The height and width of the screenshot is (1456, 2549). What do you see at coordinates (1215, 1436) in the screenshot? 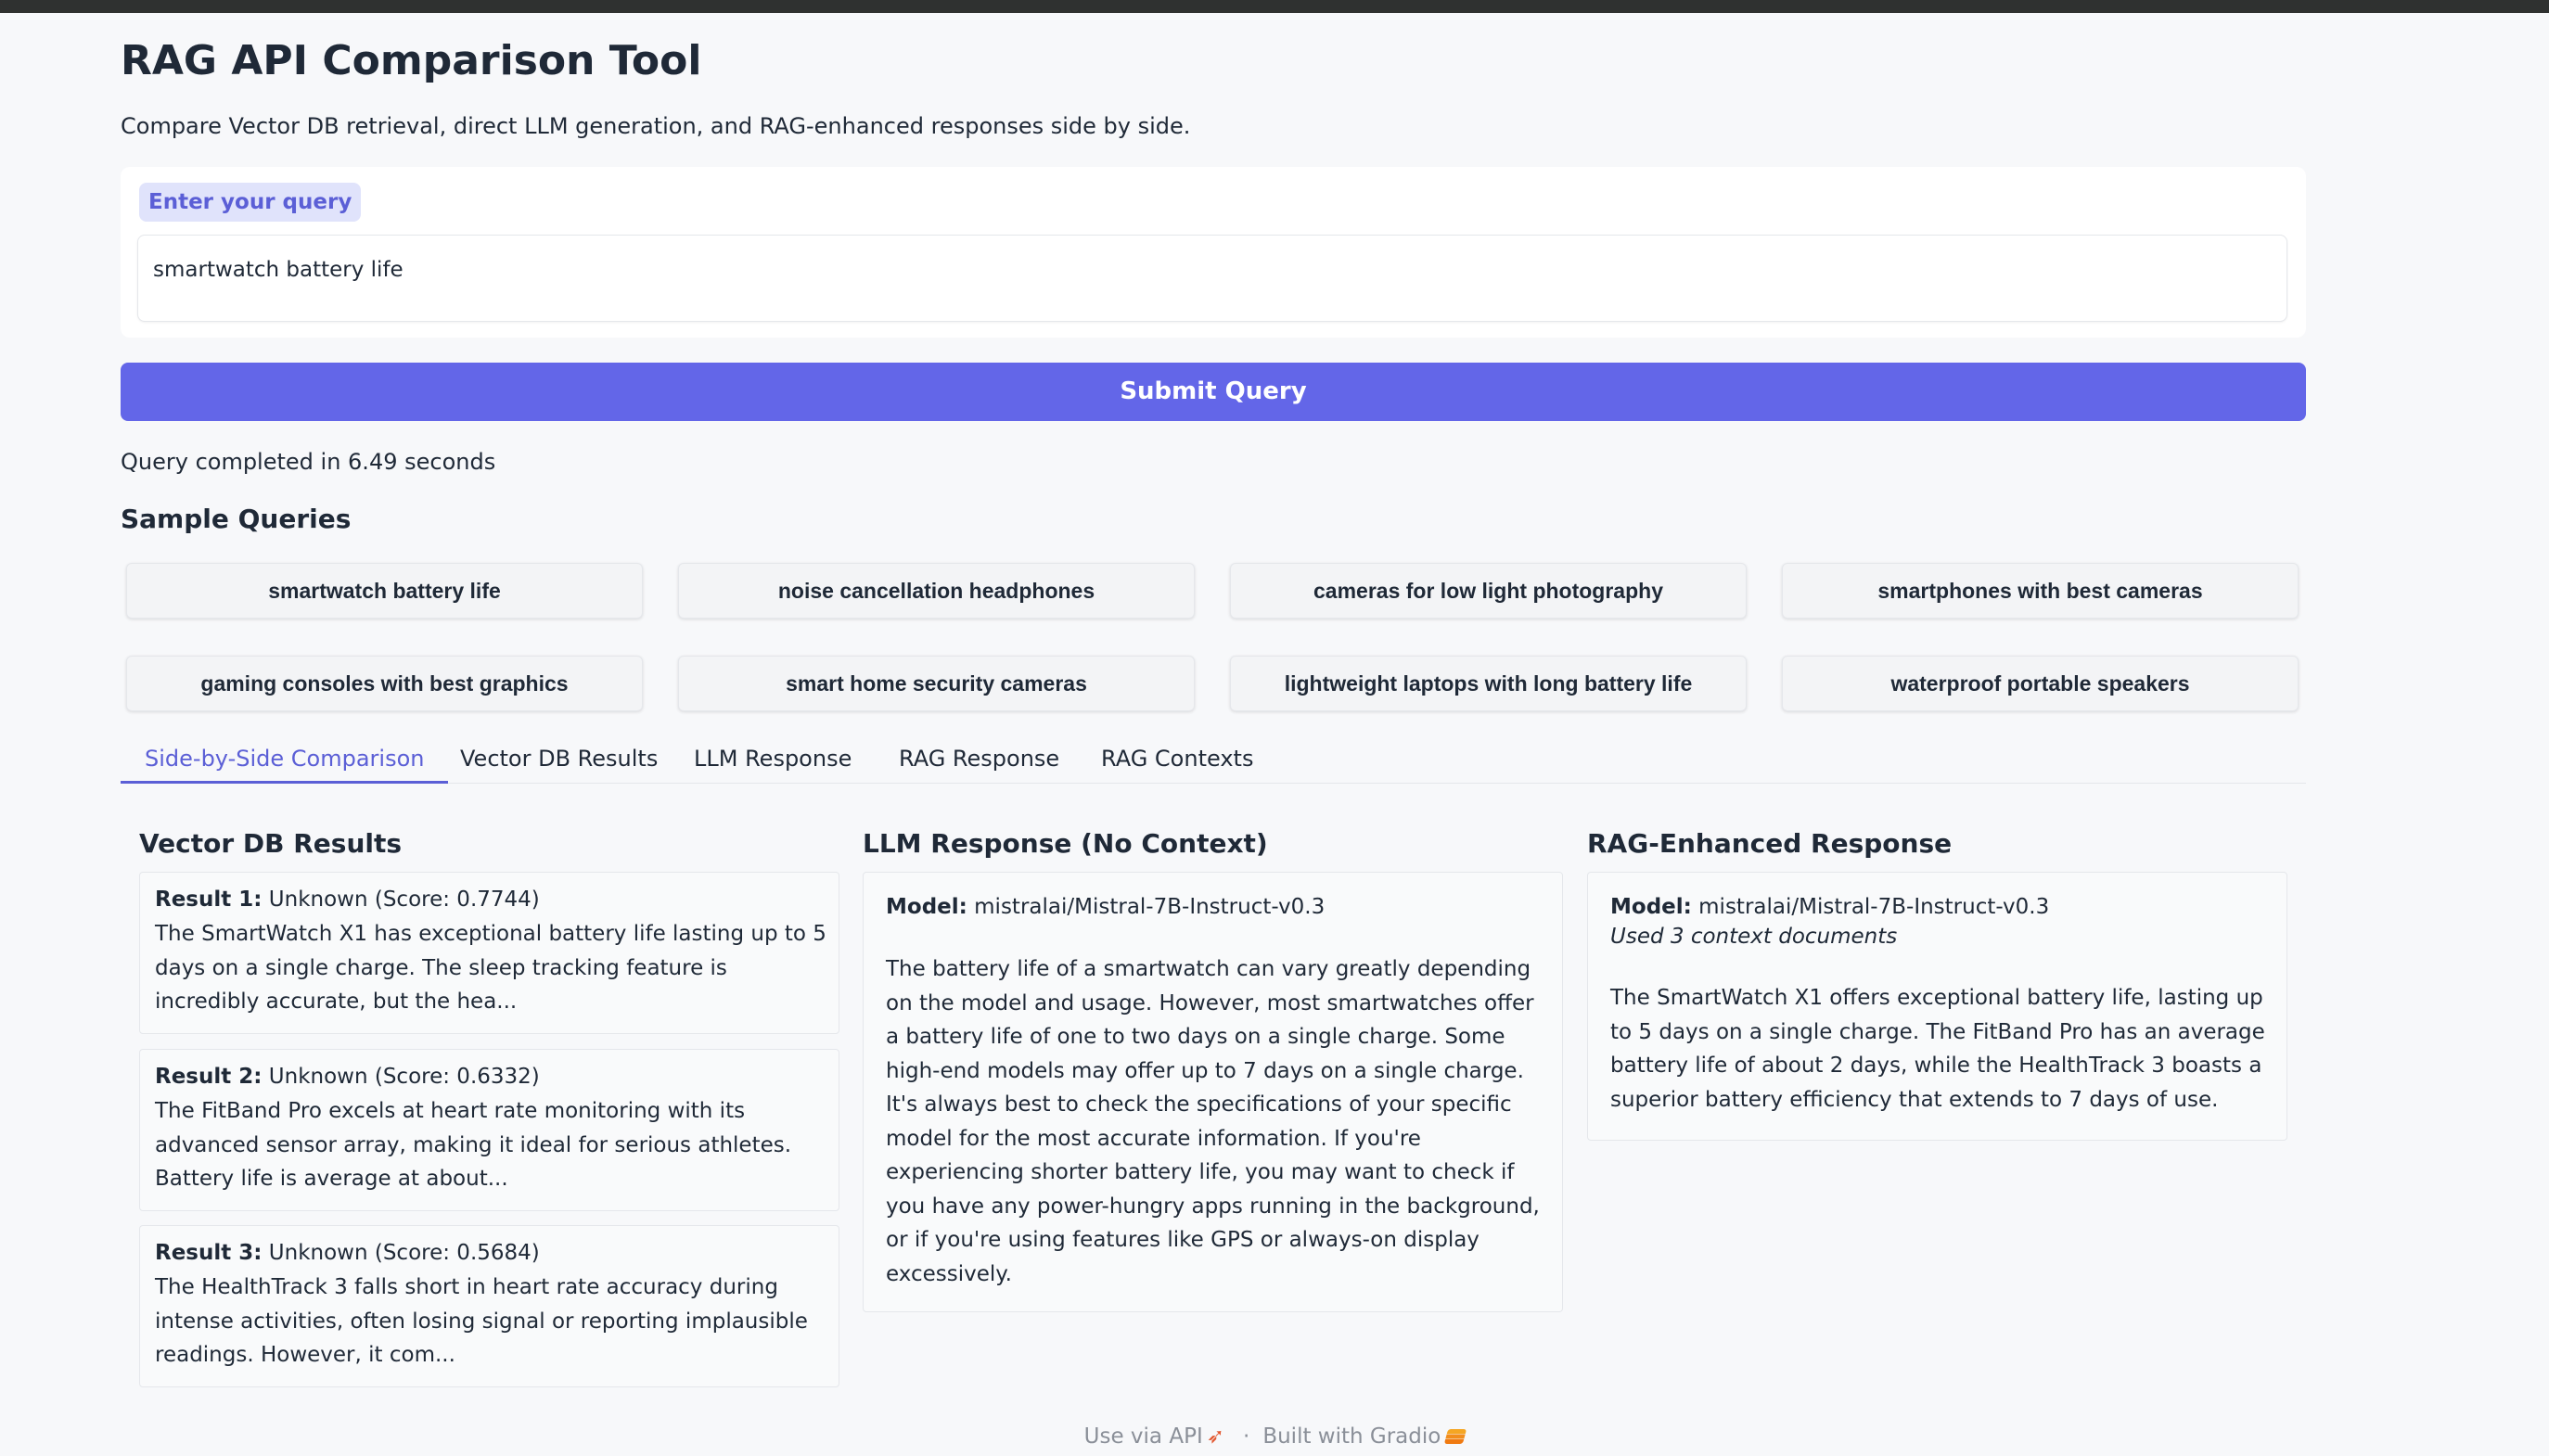
I see `rocket-icon: ➶` at bounding box center [1215, 1436].